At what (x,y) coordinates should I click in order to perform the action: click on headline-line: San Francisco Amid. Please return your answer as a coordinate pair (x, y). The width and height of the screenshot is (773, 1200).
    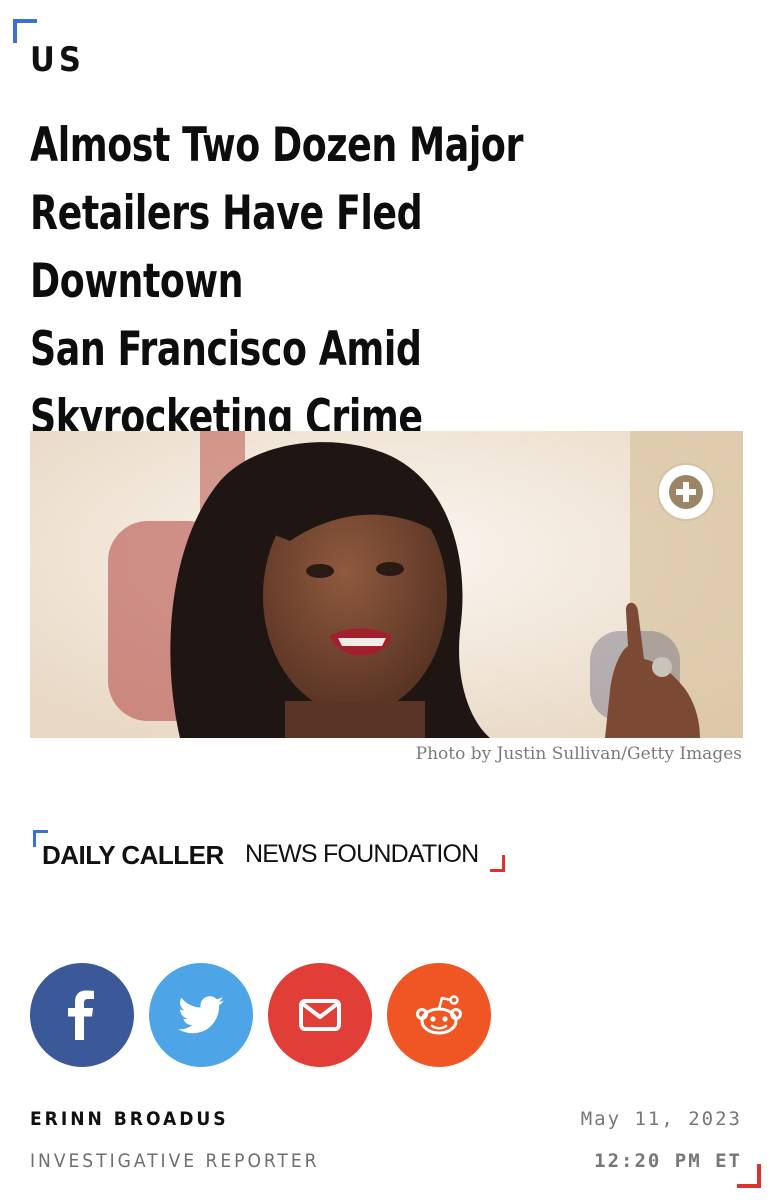
    Looking at the image, I should click on (226, 349).